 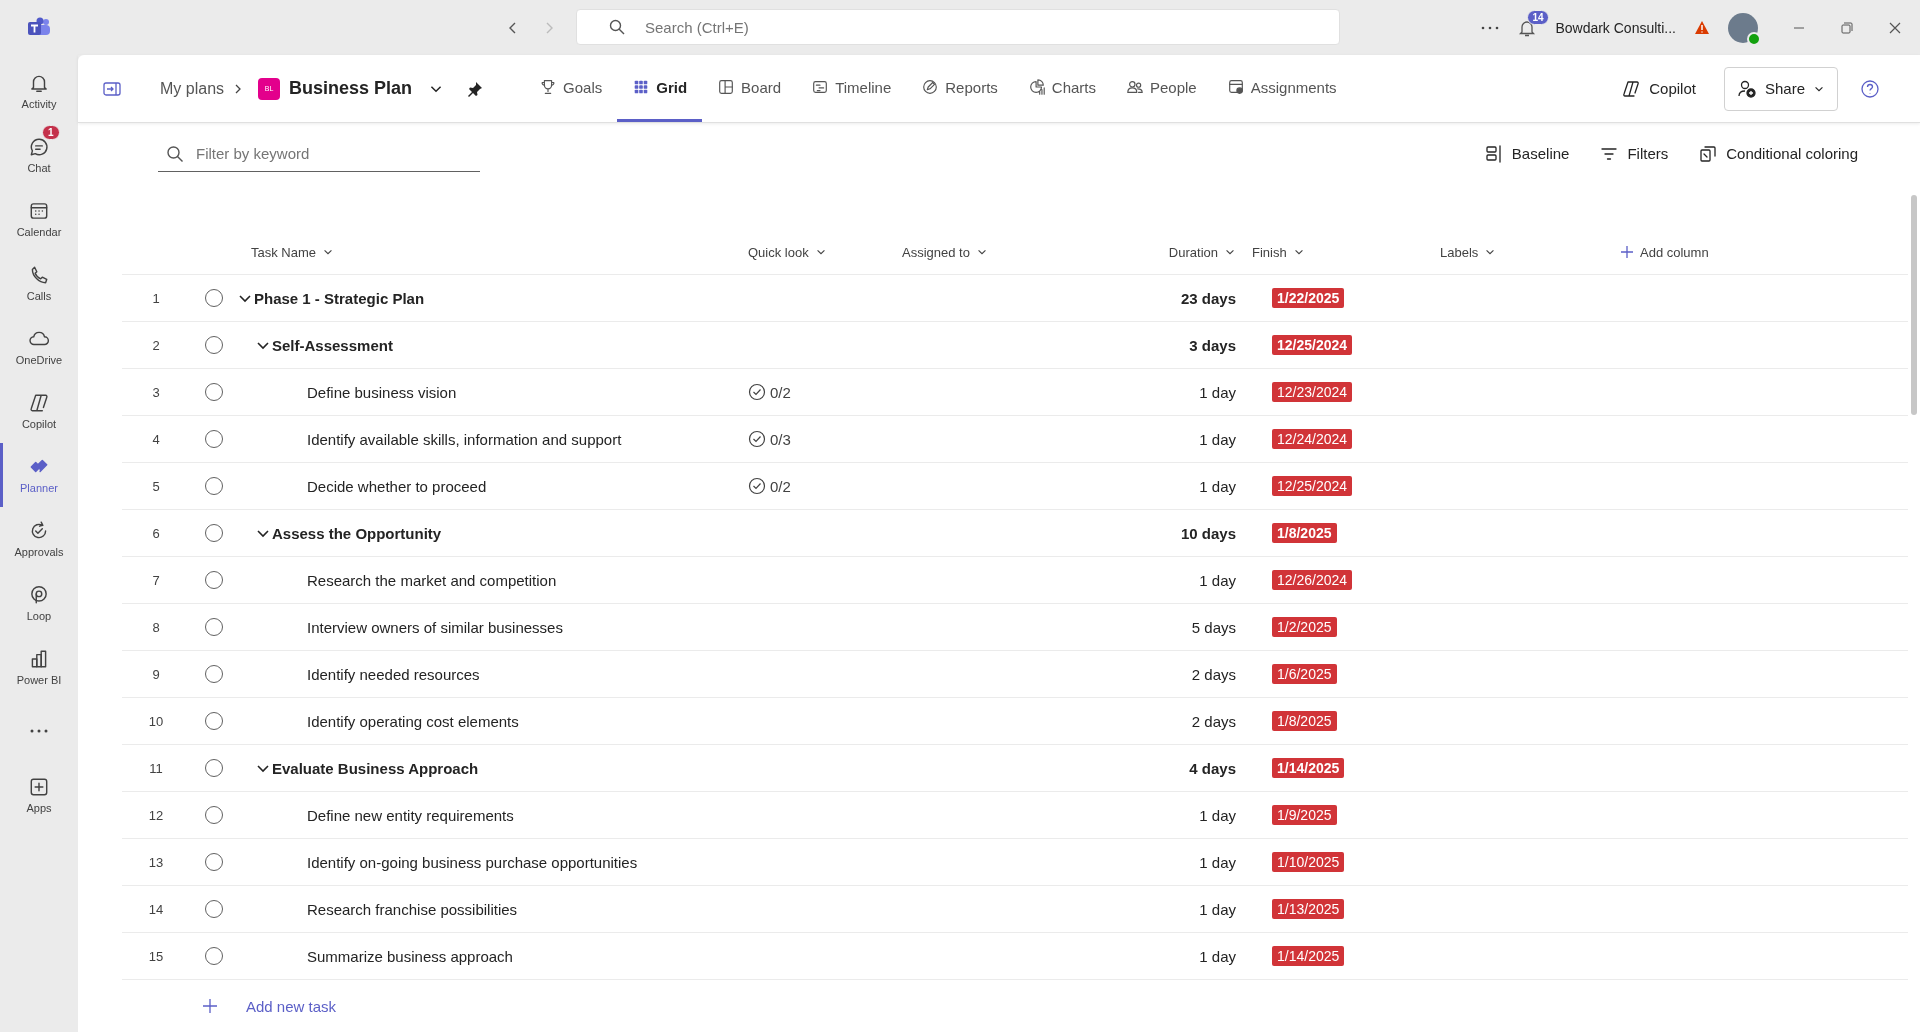 What do you see at coordinates (39, 155) in the screenshot?
I see `rail-item: Chat 1` at bounding box center [39, 155].